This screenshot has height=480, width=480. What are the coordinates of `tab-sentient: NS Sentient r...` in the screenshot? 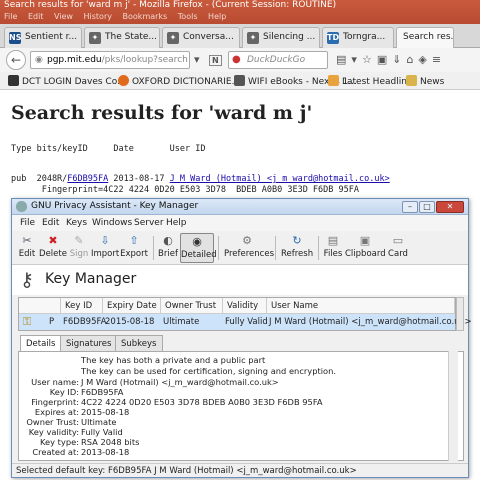 It's located at (43, 37).